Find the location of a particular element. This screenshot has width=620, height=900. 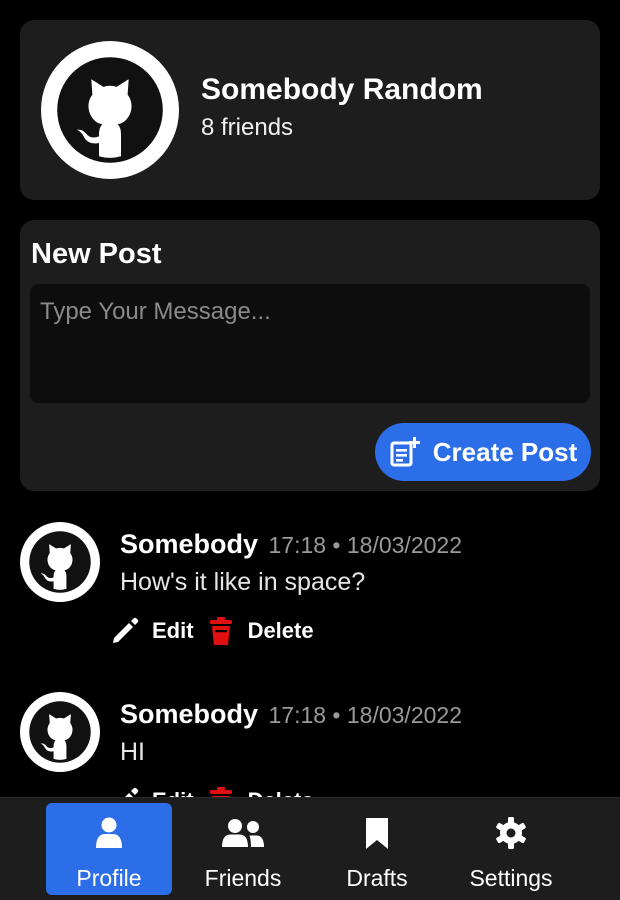

nav-item-friends: Friends is located at coordinates (243, 849).